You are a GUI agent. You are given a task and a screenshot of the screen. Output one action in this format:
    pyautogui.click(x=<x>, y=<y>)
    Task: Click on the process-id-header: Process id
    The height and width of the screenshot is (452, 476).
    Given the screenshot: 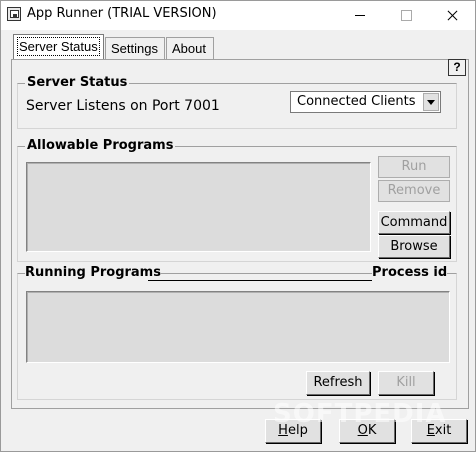 What is the action you would take?
    pyautogui.click(x=410, y=272)
    